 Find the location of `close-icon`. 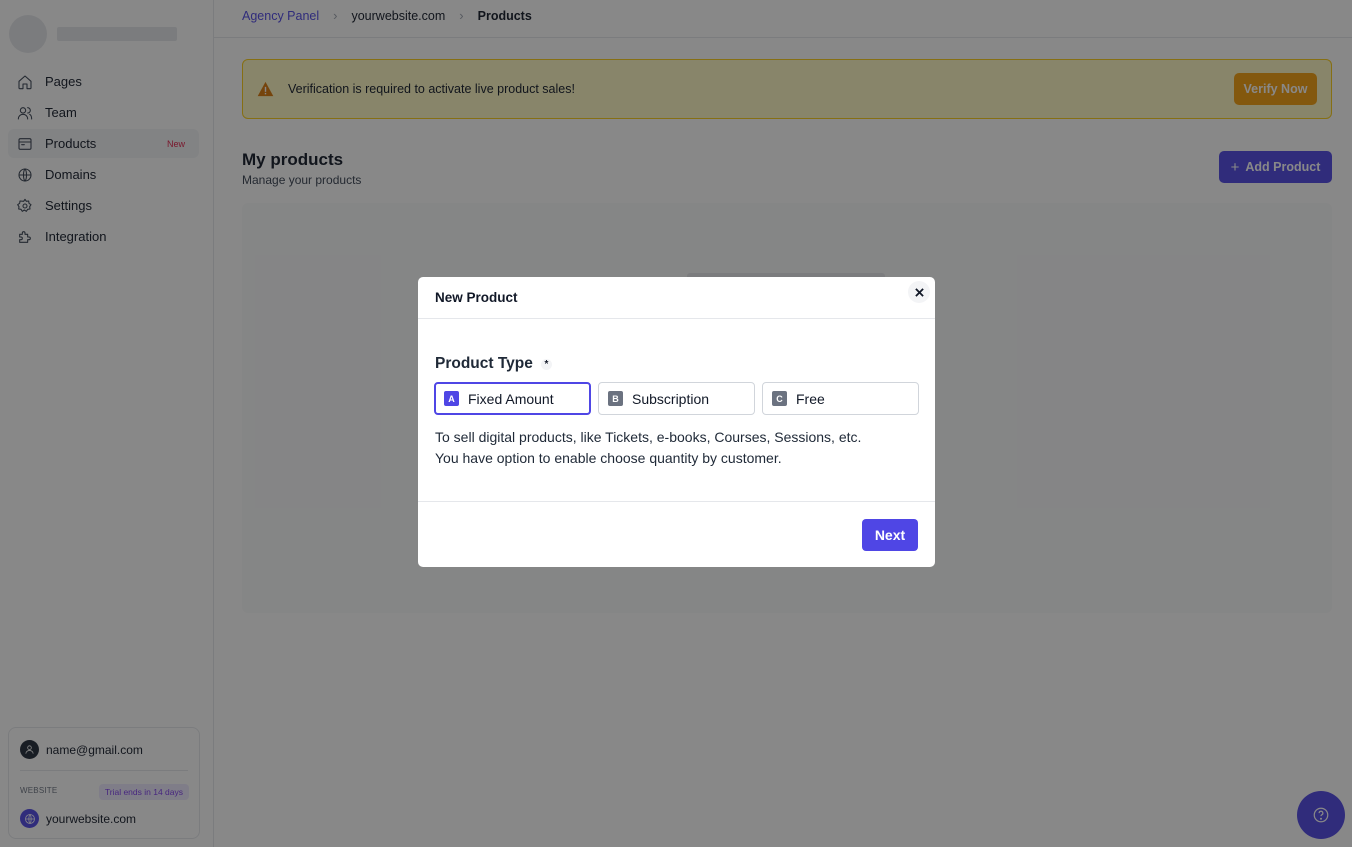

close-icon is located at coordinates (919, 292).